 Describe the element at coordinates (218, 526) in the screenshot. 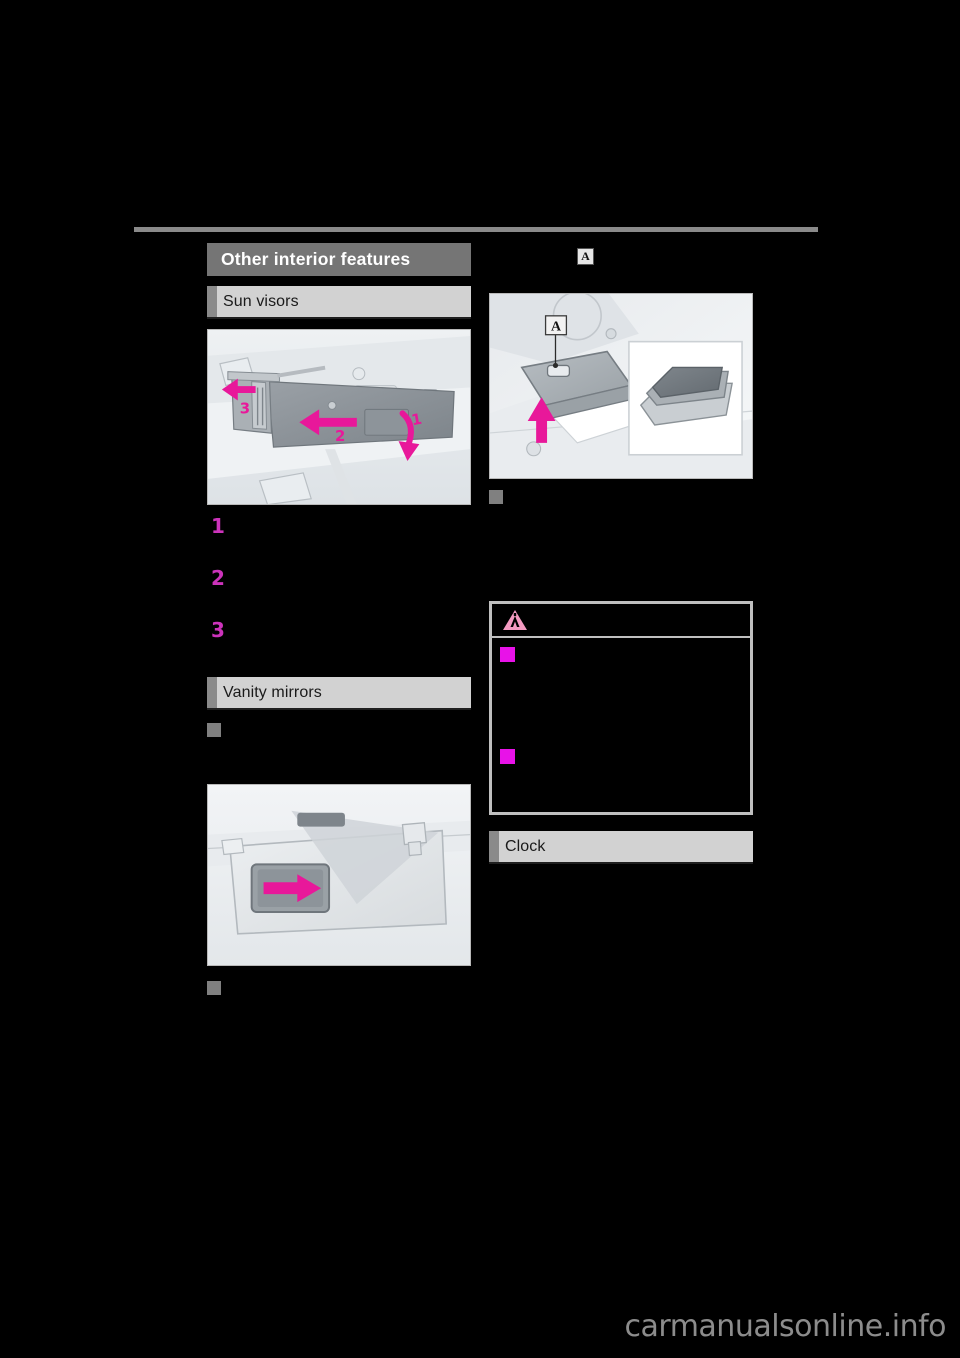

I see `step-number: 1` at that location.